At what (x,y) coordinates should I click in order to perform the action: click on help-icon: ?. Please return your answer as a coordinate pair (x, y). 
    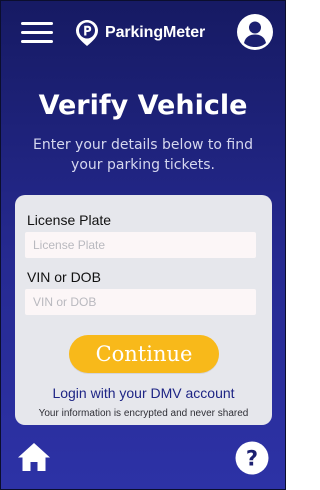
    Looking at the image, I should click on (252, 458).